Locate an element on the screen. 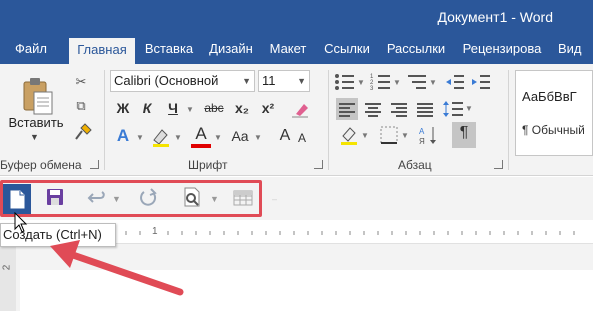  font-size-value: 11 is located at coordinates (269, 80).